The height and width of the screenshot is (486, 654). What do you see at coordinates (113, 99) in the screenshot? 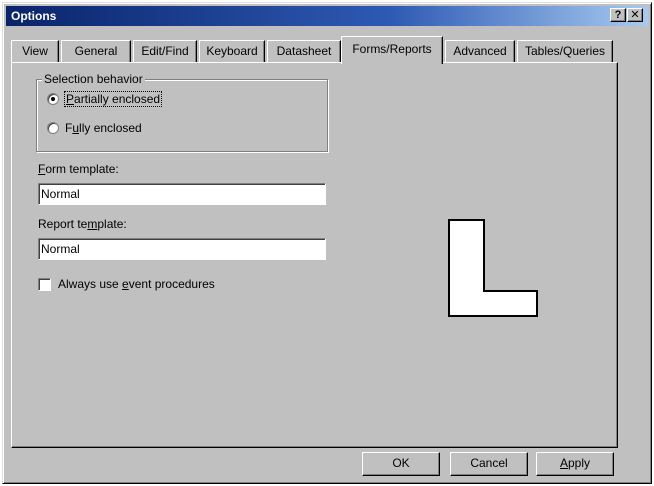
I see `partially-enclosed-label: Partially enclosed` at bounding box center [113, 99].